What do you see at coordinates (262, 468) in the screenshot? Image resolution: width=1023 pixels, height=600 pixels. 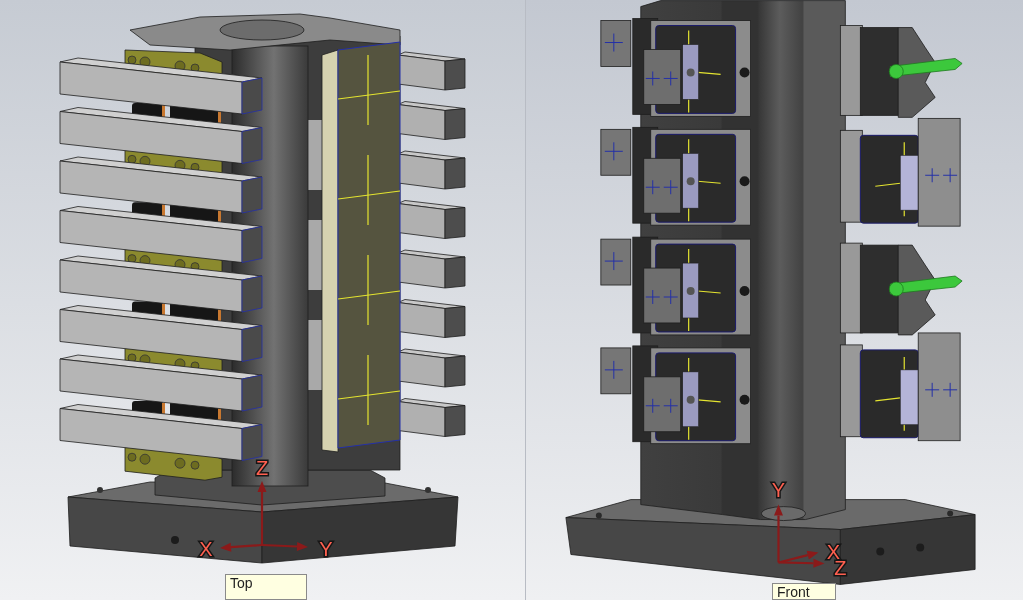 I see `axis-label: Z` at bounding box center [262, 468].